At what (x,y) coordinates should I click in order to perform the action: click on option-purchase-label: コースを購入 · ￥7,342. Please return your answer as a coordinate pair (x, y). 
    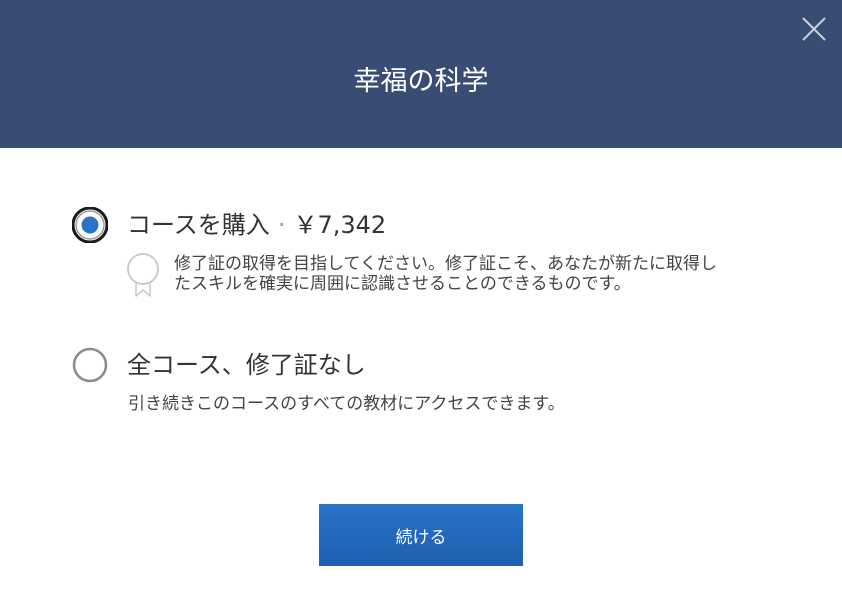
    Looking at the image, I should click on (256, 225).